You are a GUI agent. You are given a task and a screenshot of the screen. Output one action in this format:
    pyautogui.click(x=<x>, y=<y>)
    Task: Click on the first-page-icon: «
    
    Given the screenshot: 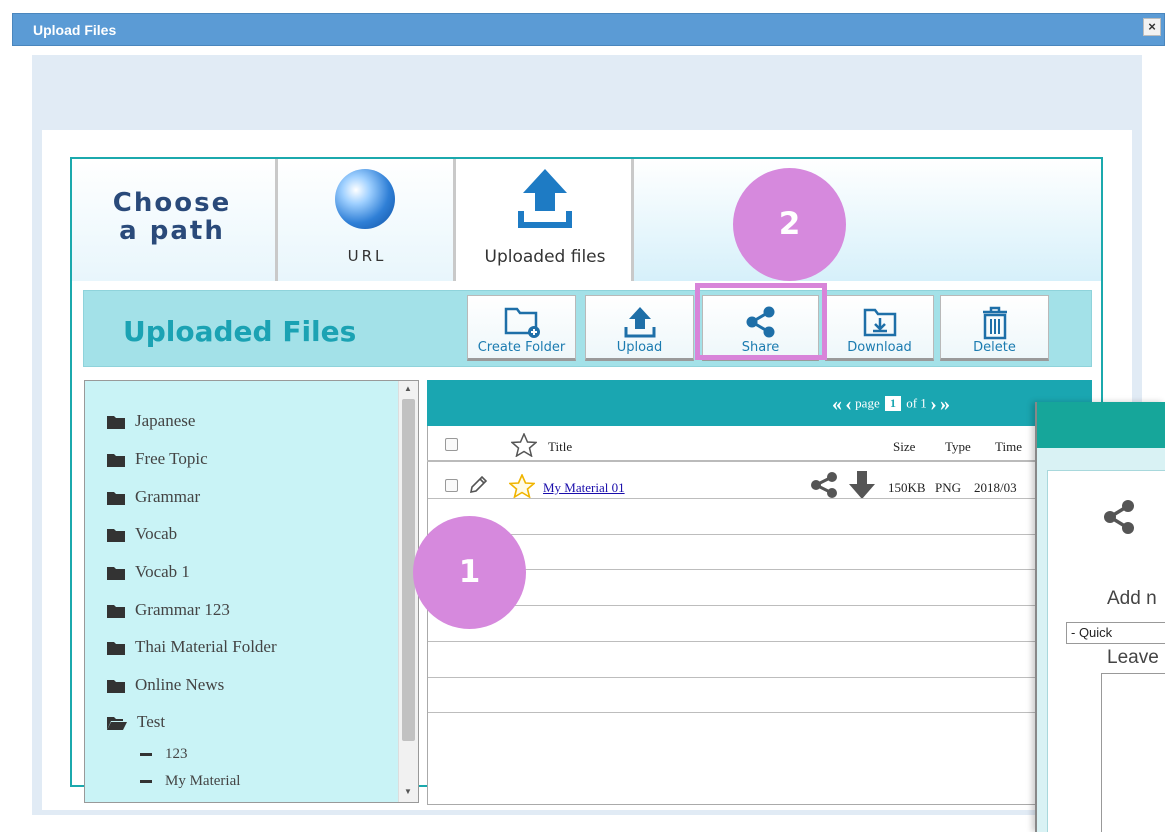 What is the action you would take?
    pyautogui.click(x=837, y=404)
    